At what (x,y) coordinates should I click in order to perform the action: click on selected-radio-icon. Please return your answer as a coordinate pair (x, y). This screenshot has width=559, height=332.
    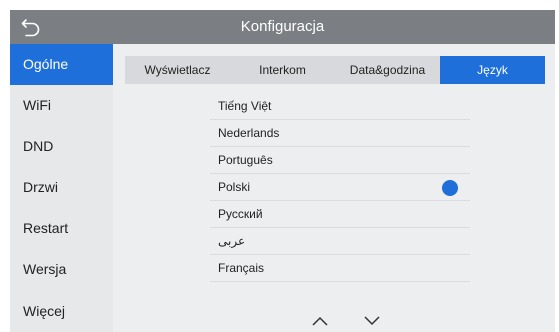
    Looking at the image, I should click on (450, 188).